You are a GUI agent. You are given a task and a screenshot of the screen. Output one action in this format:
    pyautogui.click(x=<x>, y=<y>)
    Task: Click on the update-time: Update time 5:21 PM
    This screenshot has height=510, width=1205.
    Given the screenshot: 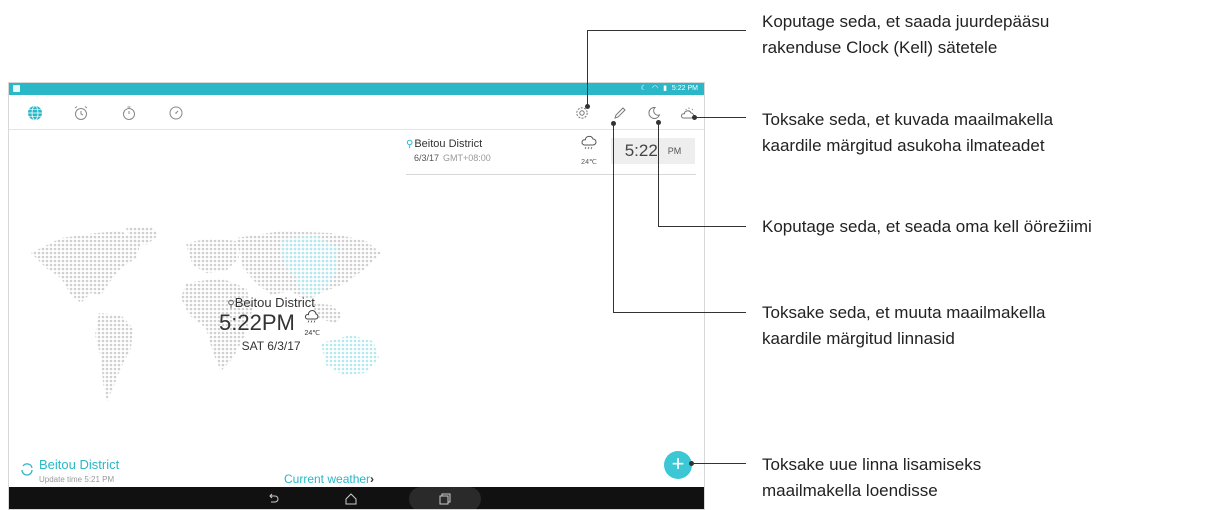 What is the action you would take?
    pyautogui.click(x=77, y=479)
    